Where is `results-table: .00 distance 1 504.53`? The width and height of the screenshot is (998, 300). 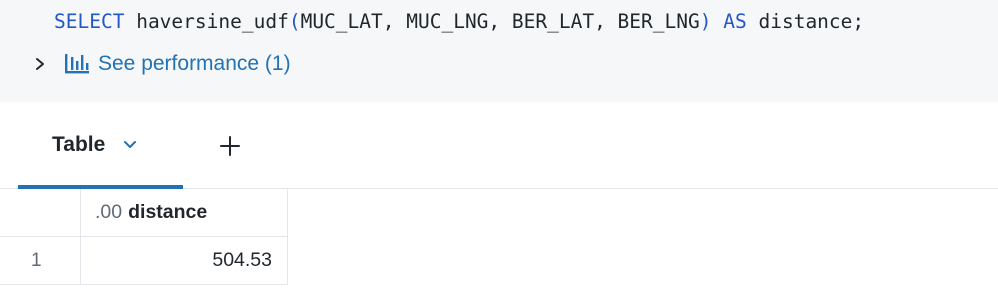 results-table: .00 distance 1 504.53 is located at coordinates (144, 237).